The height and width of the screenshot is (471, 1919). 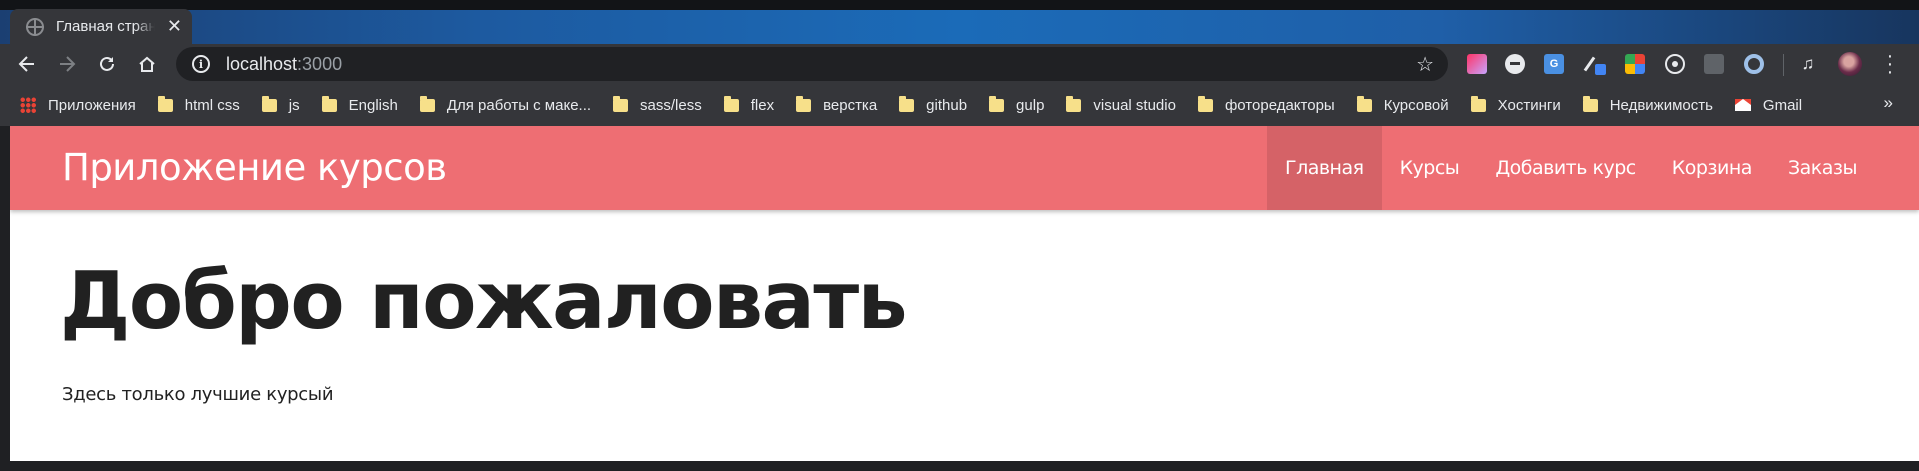 I want to click on arrow-left-icon, so click(x=26, y=64).